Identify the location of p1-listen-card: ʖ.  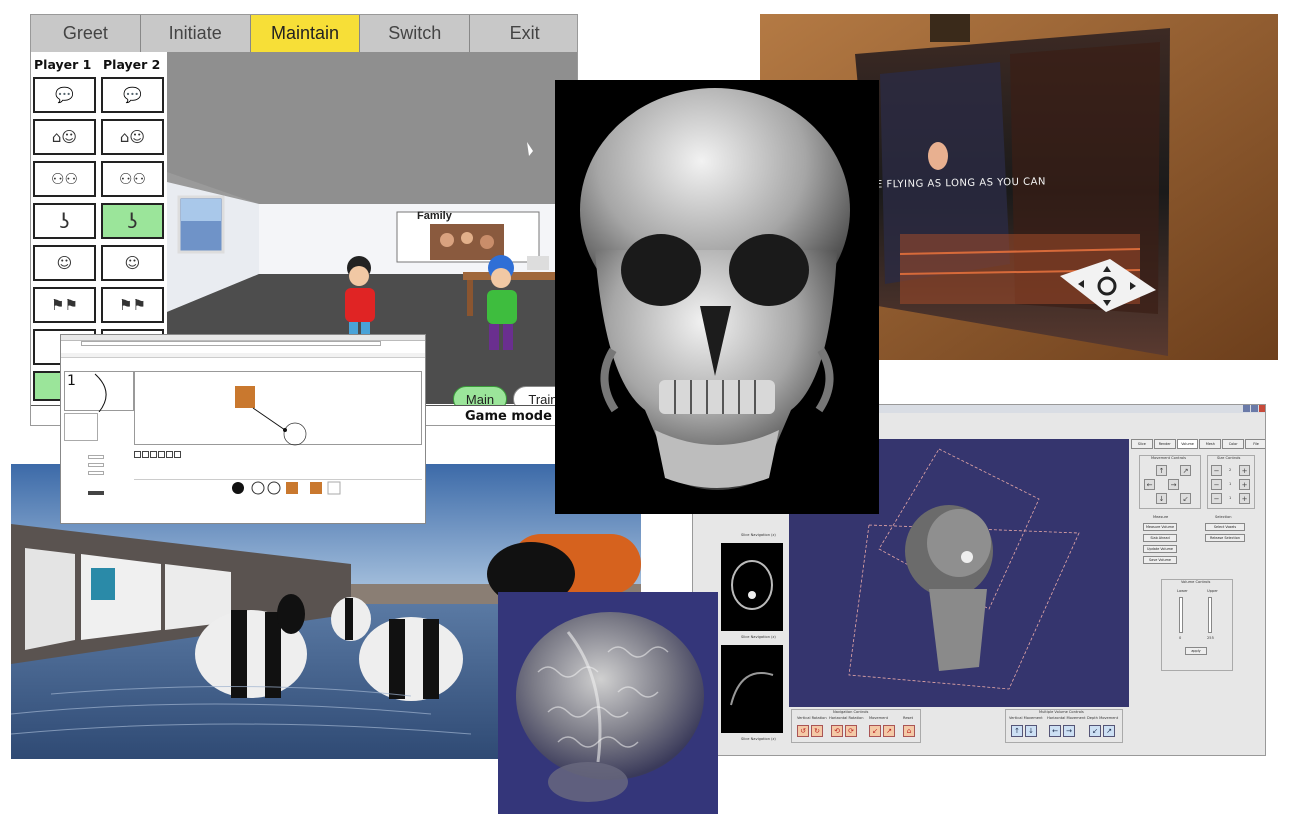
(64, 221).